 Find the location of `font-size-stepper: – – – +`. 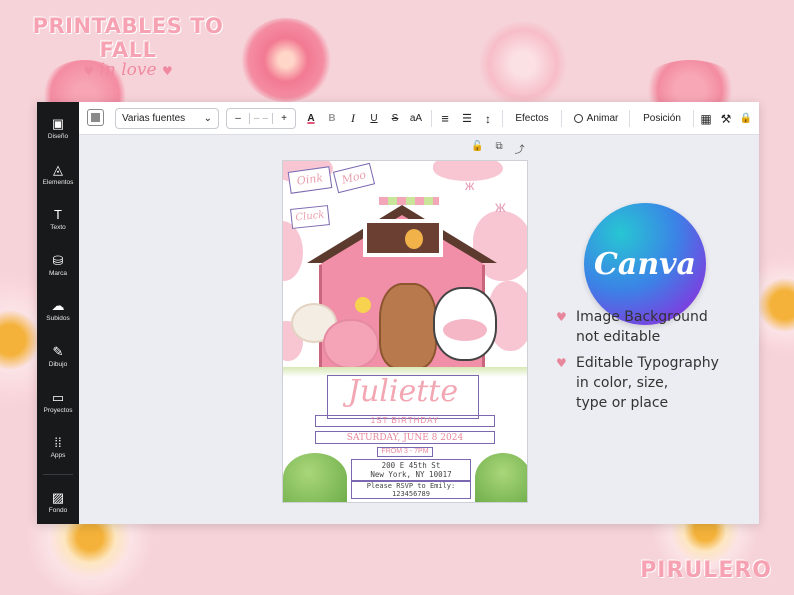

font-size-stepper: – – – + is located at coordinates (261, 118).